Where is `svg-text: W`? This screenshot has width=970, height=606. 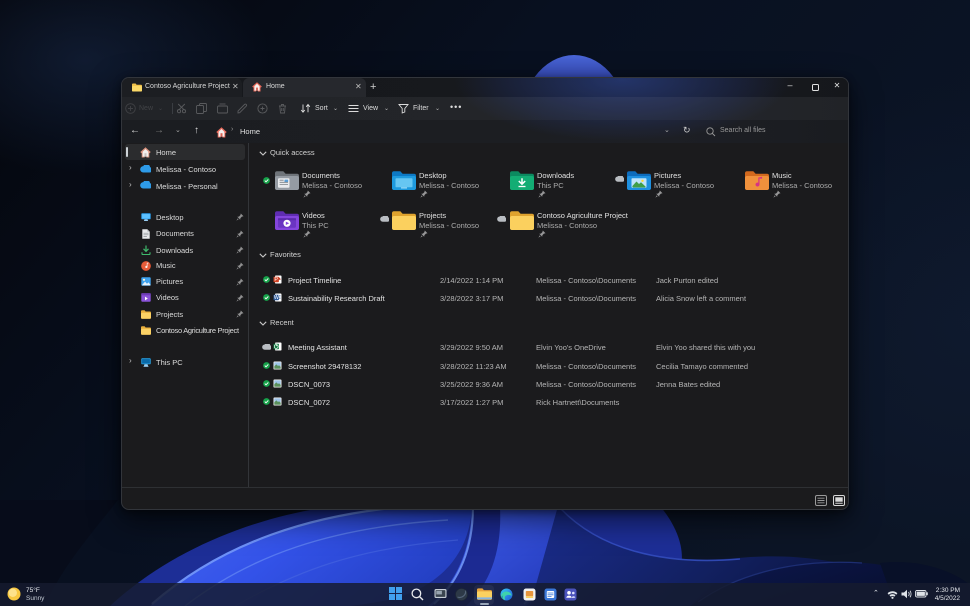
svg-text: W is located at coordinates (276, 298).